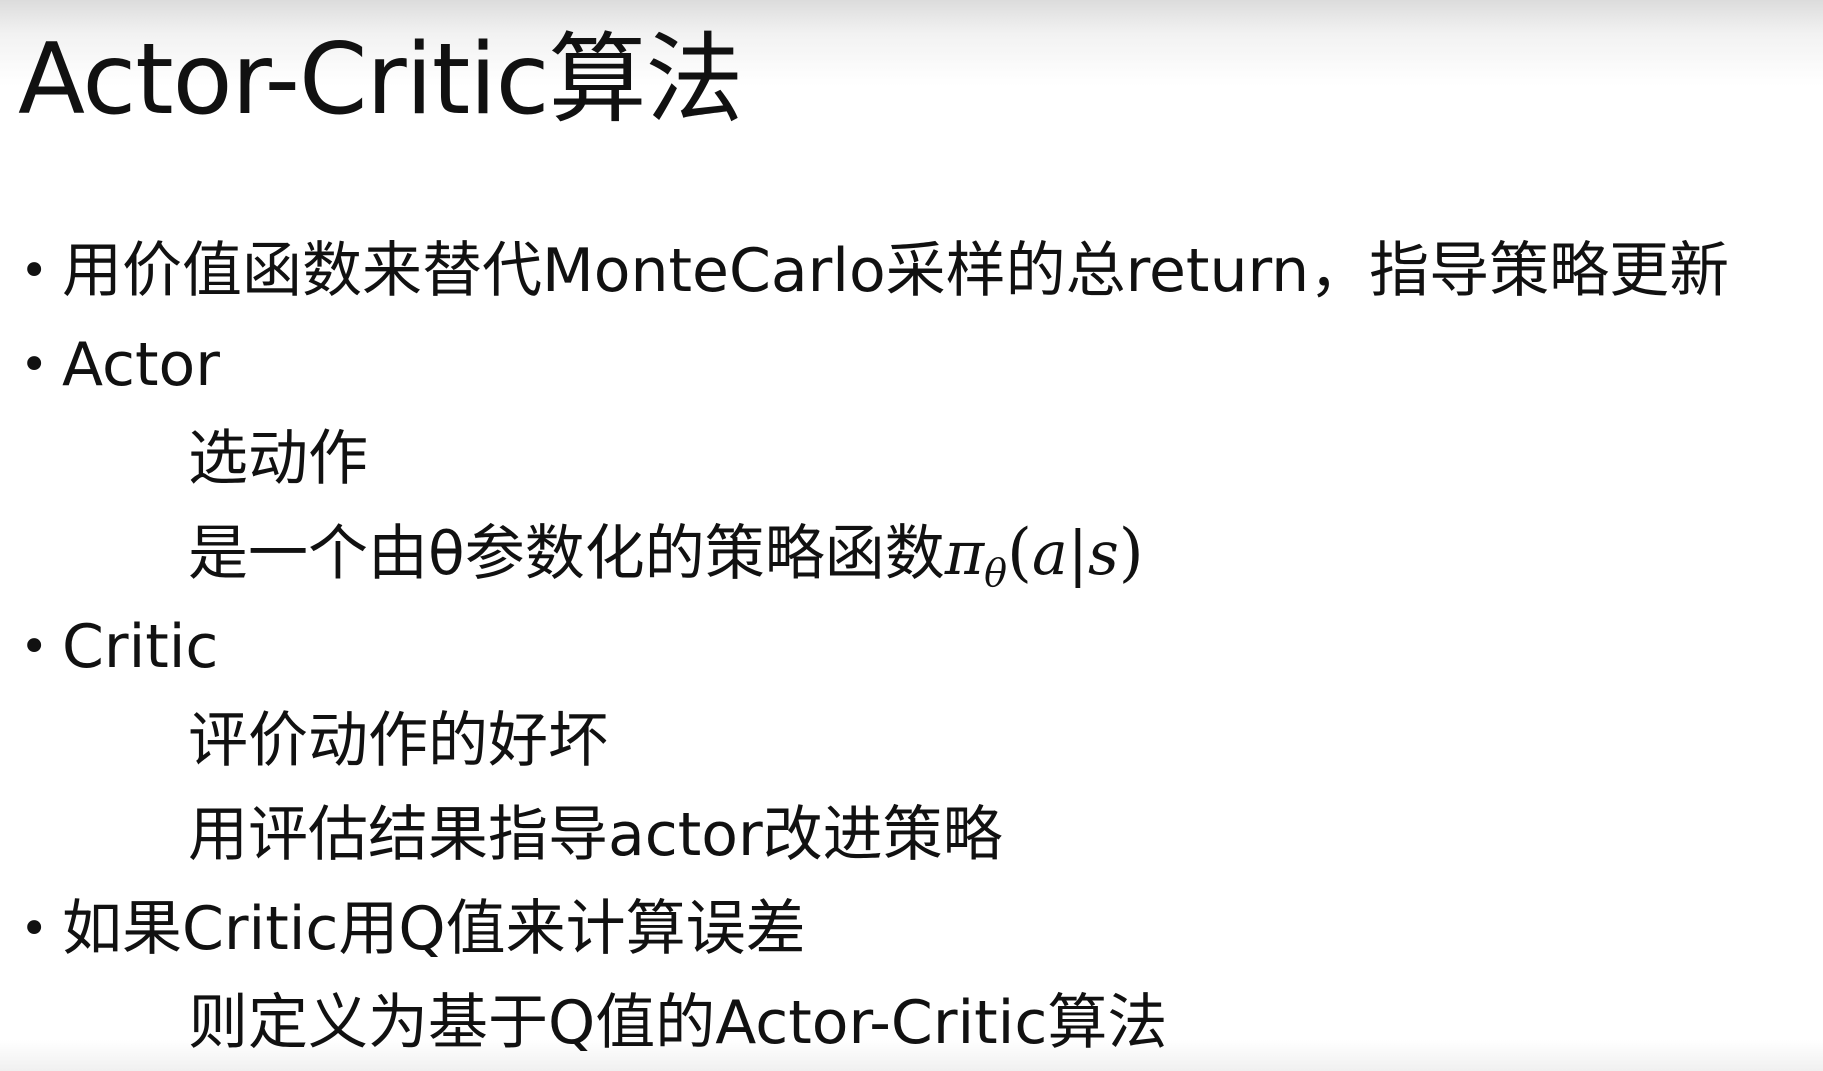 This screenshot has width=1823, height=1071. I want to click on bullet-item-critic: • Critic, so click(913, 647).